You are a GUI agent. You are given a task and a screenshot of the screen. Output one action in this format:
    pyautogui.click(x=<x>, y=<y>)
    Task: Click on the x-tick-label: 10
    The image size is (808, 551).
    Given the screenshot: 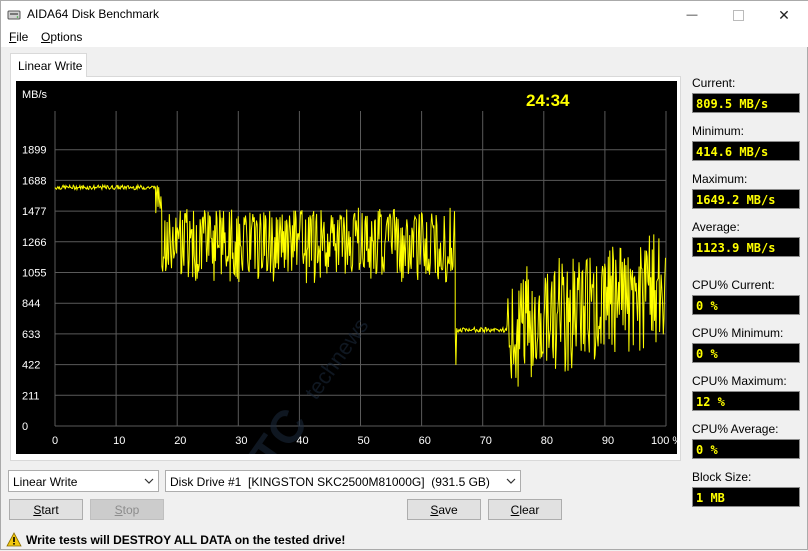 What is the action you would take?
    pyautogui.click(x=119, y=441)
    